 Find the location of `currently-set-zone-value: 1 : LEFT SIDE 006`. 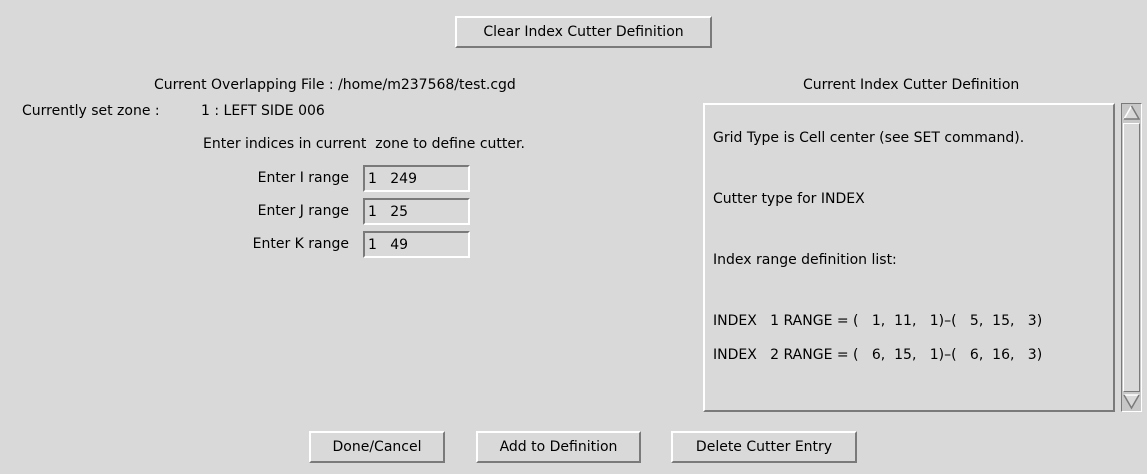

currently-set-zone-value: 1 : LEFT SIDE 006 is located at coordinates (263, 111).